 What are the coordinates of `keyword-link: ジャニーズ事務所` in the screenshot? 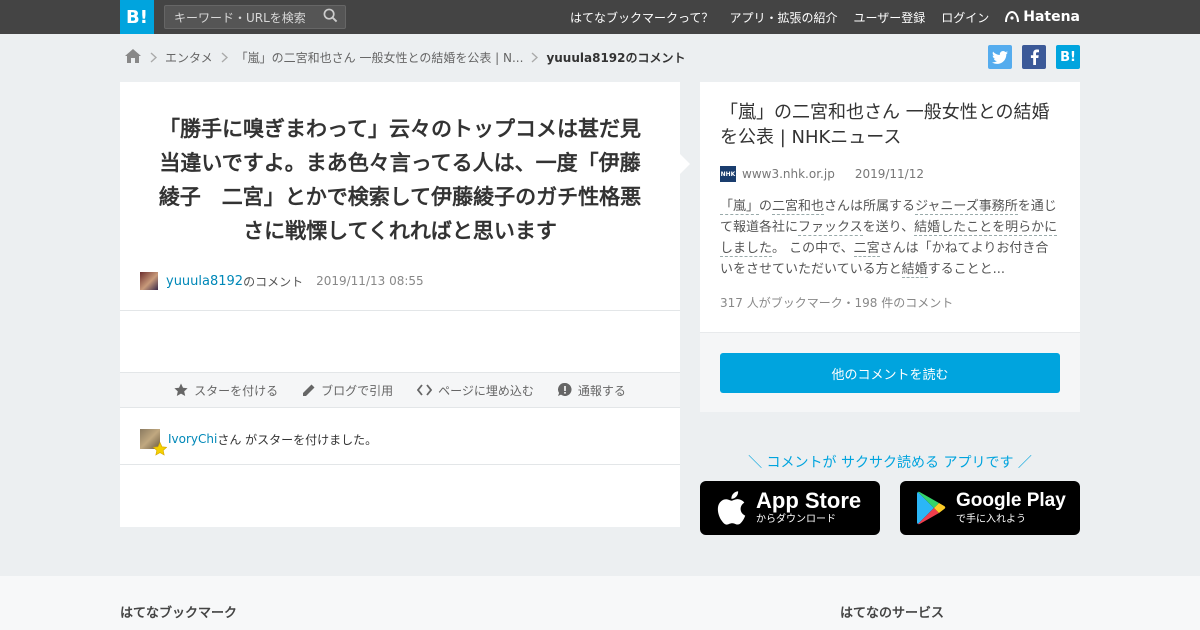 It's located at (966, 207).